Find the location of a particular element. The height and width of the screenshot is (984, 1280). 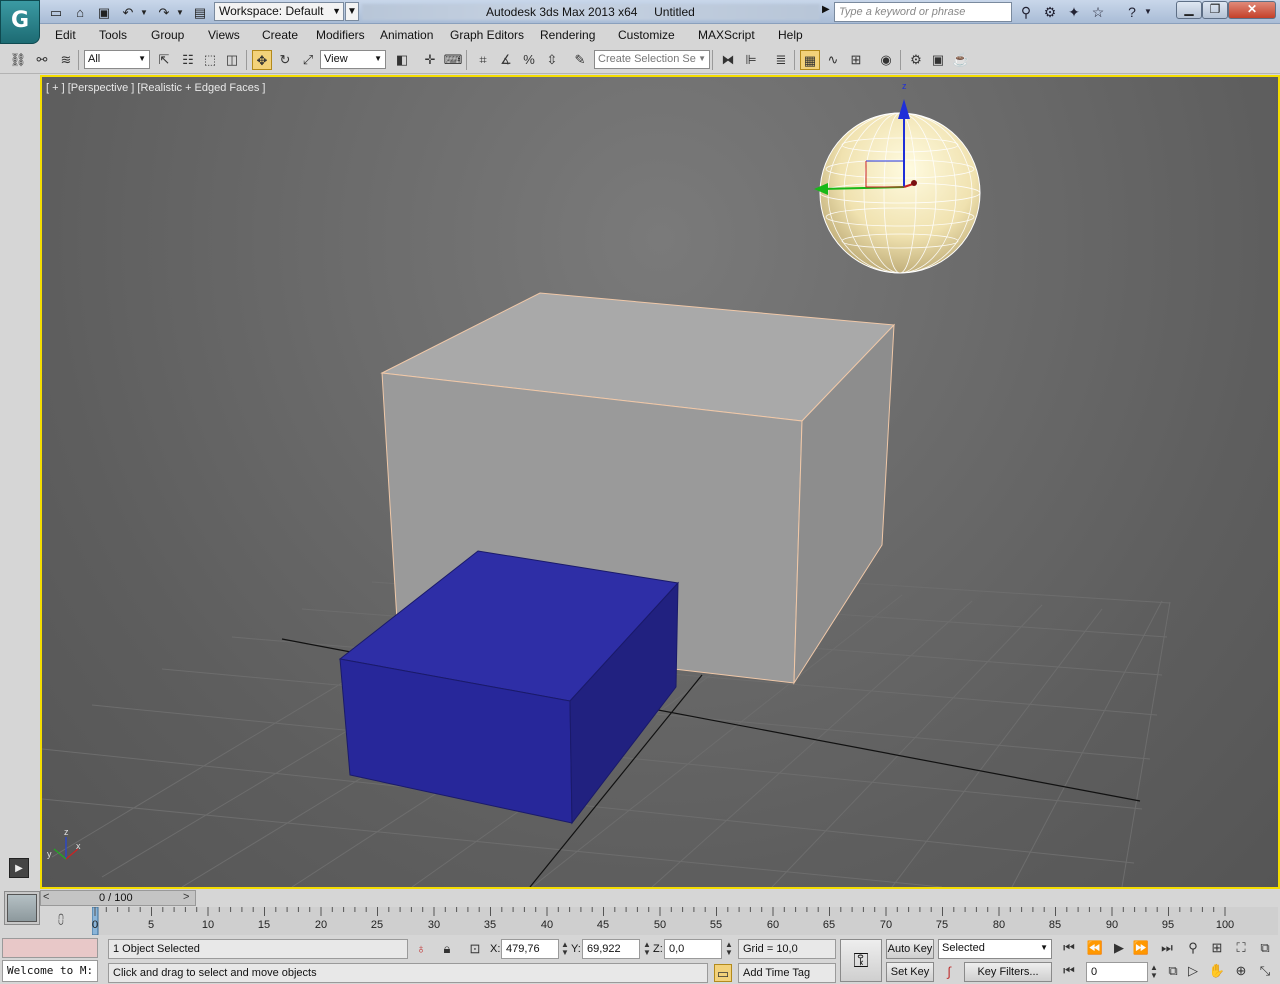

open-file-icon: ⌂ is located at coordinates (80, 12).